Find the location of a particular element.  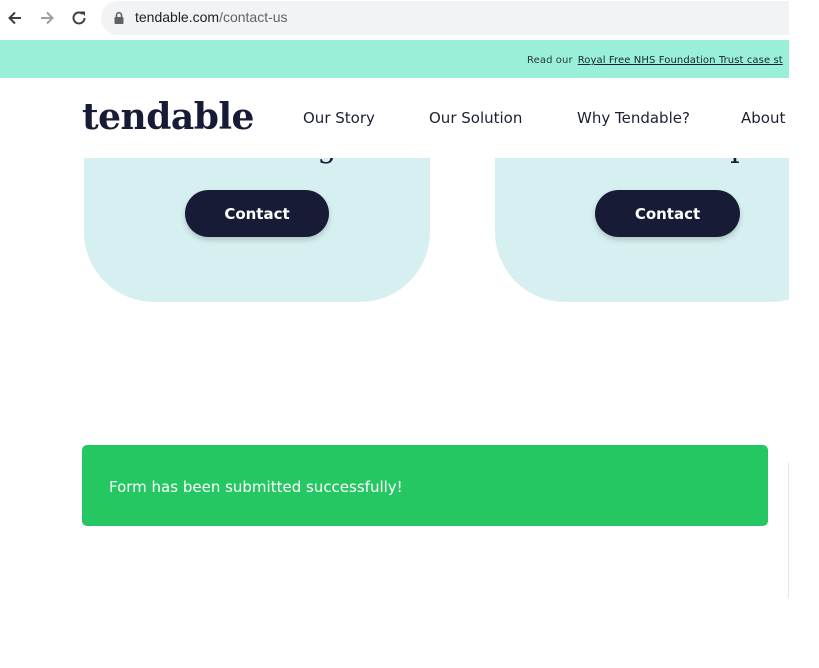

reload-icon is located at coordinates (79, 18).